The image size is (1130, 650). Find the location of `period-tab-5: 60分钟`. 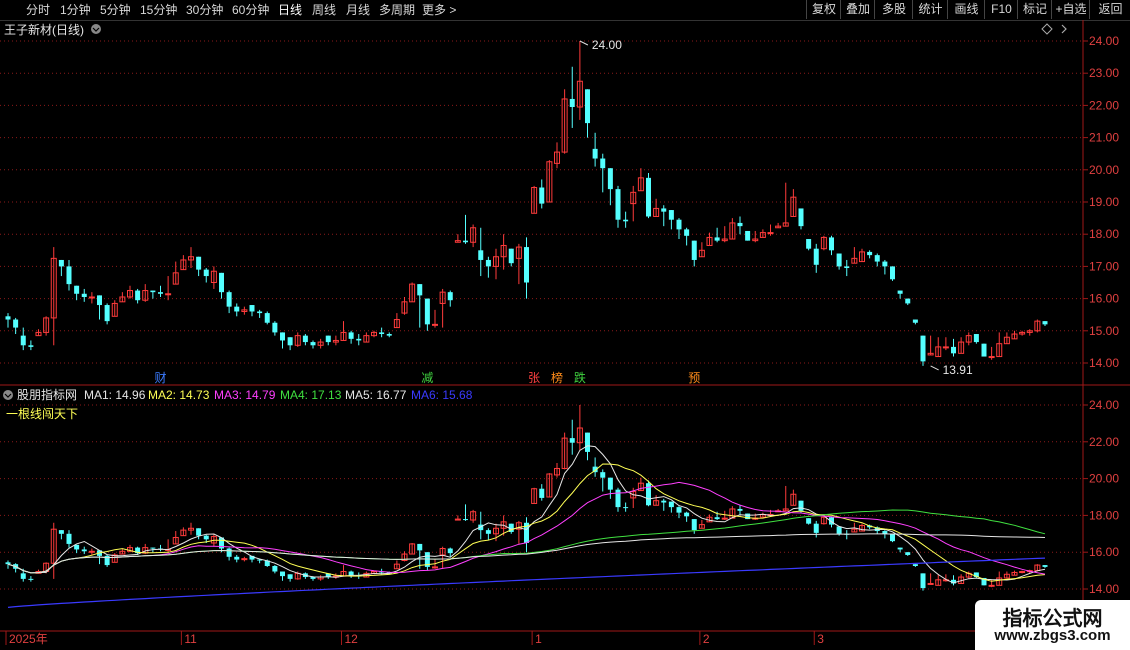

period-tab-5: 60分钟 is located at coordinates (250, 10).